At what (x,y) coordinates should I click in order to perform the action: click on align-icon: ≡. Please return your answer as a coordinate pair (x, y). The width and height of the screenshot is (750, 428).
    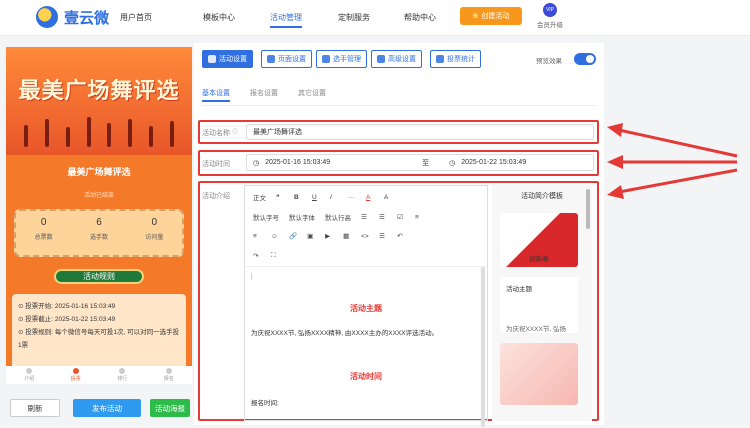
    Looking at the image, I should click on (419, 217).